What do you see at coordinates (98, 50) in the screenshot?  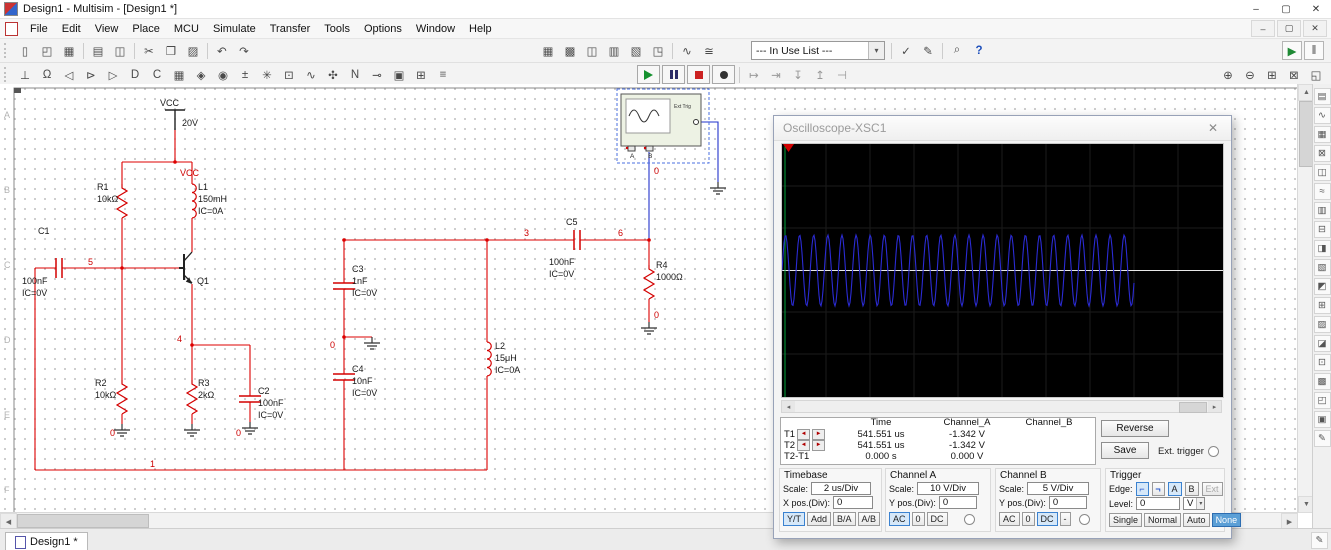 I see `print-icon: ▤` at bounding box center [98, 50].